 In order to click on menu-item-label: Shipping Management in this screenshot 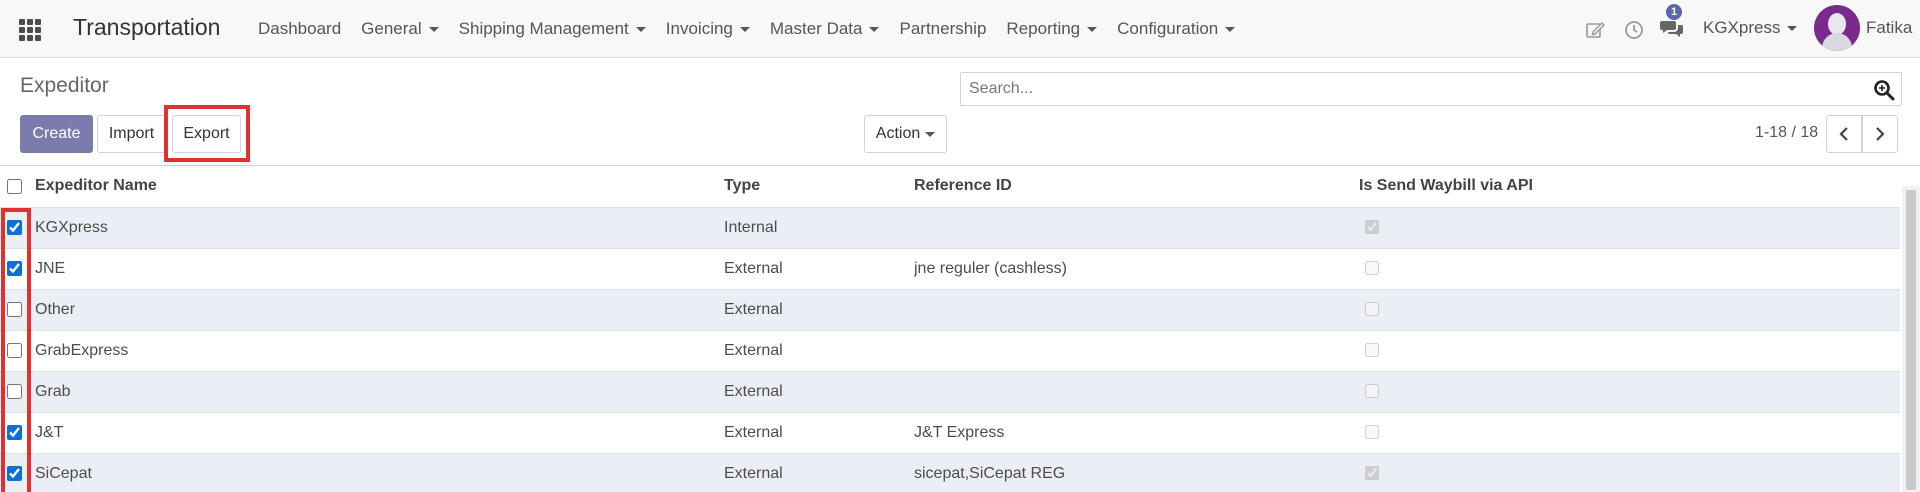, I will do `click(543, 28)`.